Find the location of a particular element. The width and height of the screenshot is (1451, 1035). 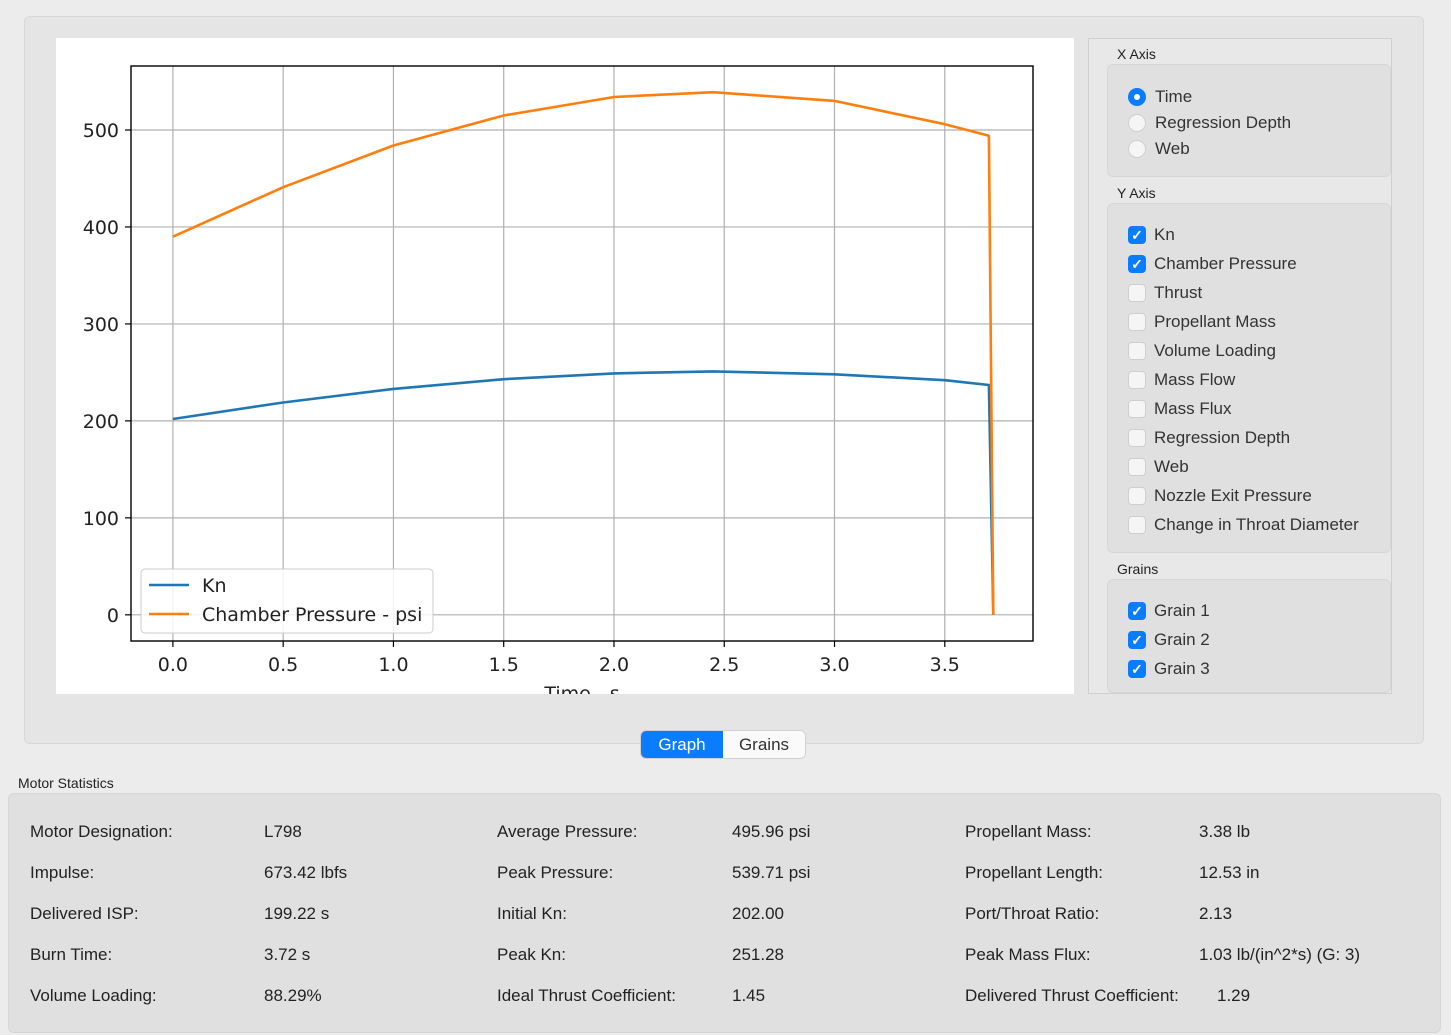

stat-value: 539.71 psi is located at coordinates (771, 872).